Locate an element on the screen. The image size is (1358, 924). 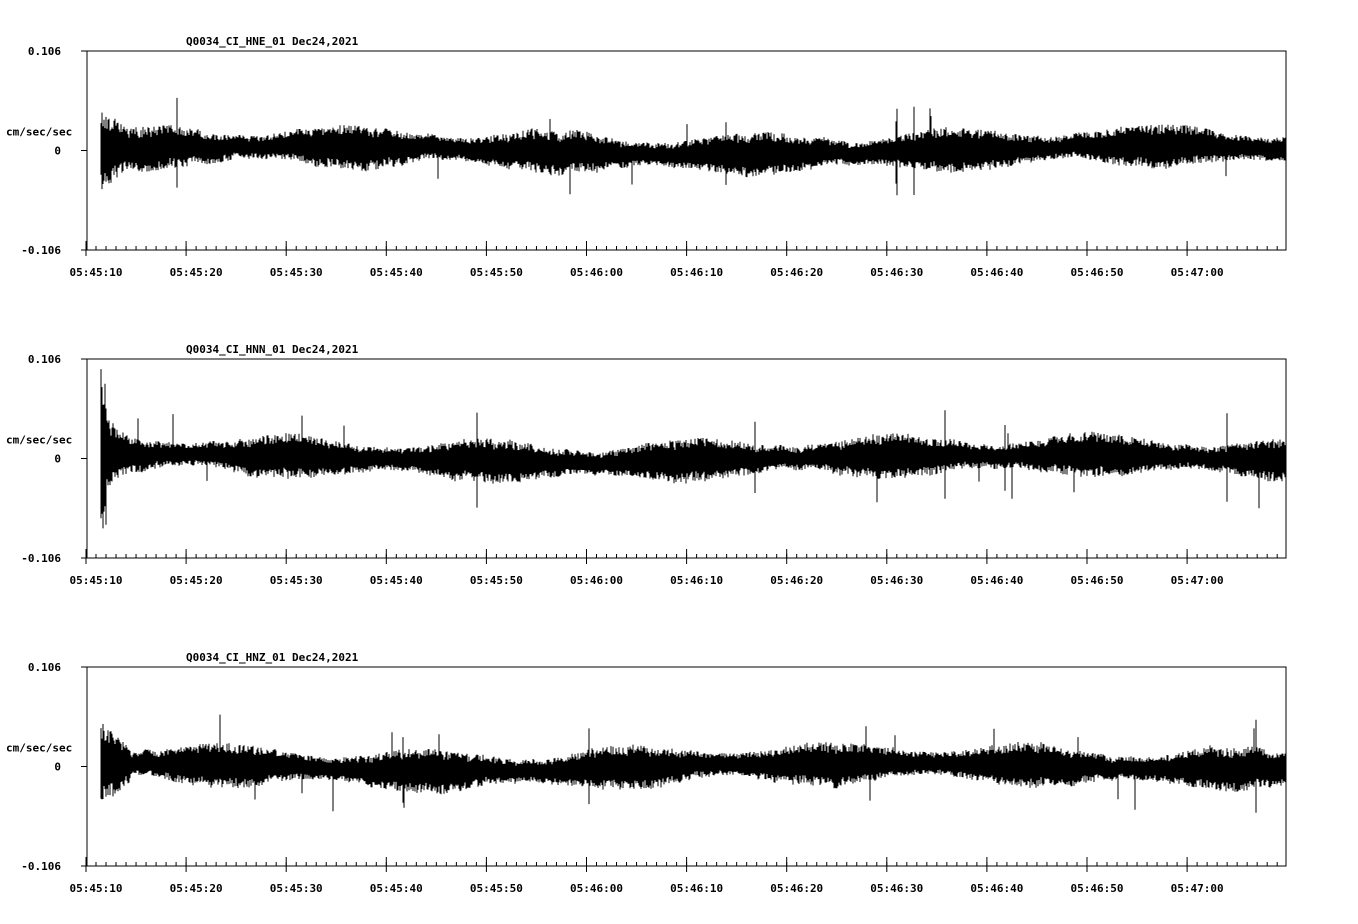
panel-title: Q0034_CI_HNZ_01 Dec24,2021 is located at coordinates (272, 657).